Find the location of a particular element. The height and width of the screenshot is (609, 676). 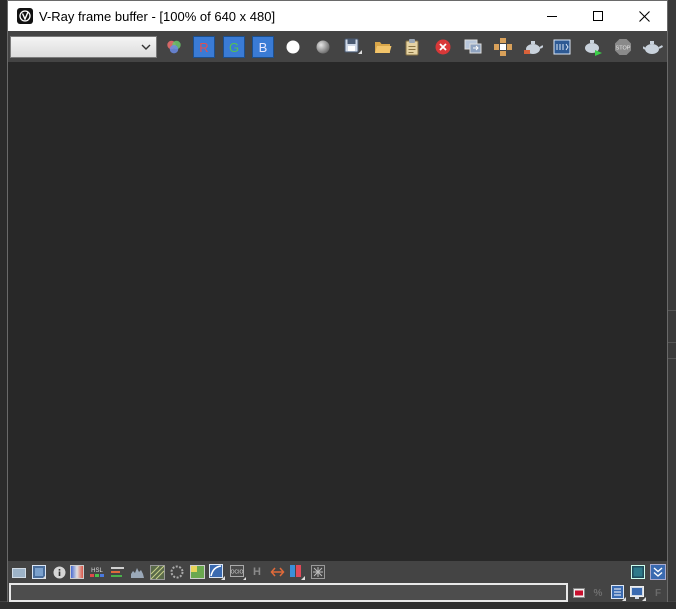

image-info-icon is located at coordinates (38, 571).